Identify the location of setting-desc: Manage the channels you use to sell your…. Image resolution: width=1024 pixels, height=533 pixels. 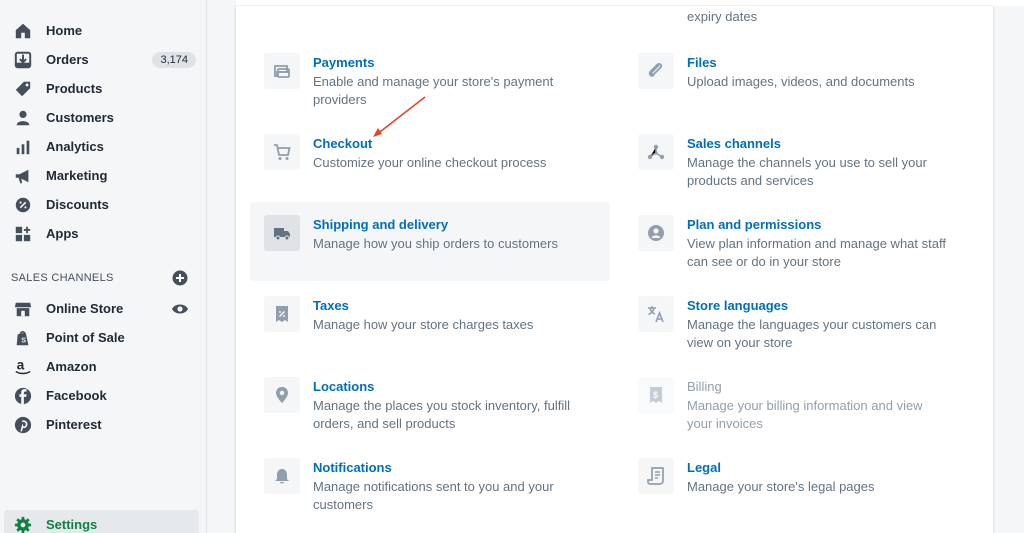
(807, 171).